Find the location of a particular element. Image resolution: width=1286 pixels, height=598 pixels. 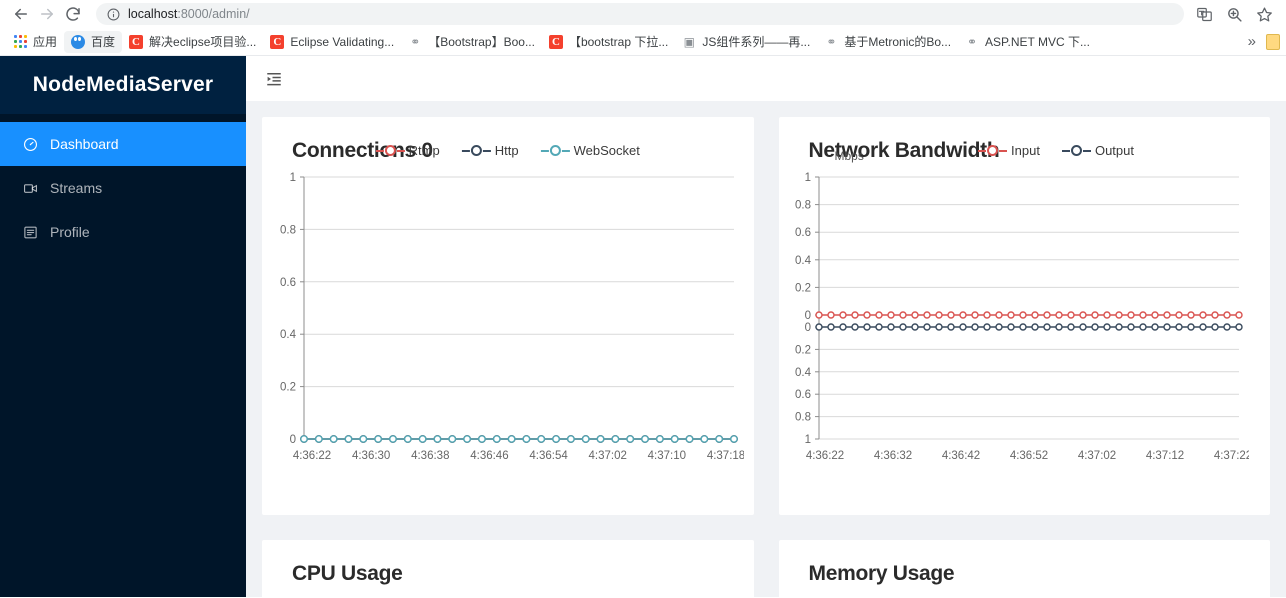

chart-legend: Rtmp Http WebSocket is located at coordinates (507, 150).